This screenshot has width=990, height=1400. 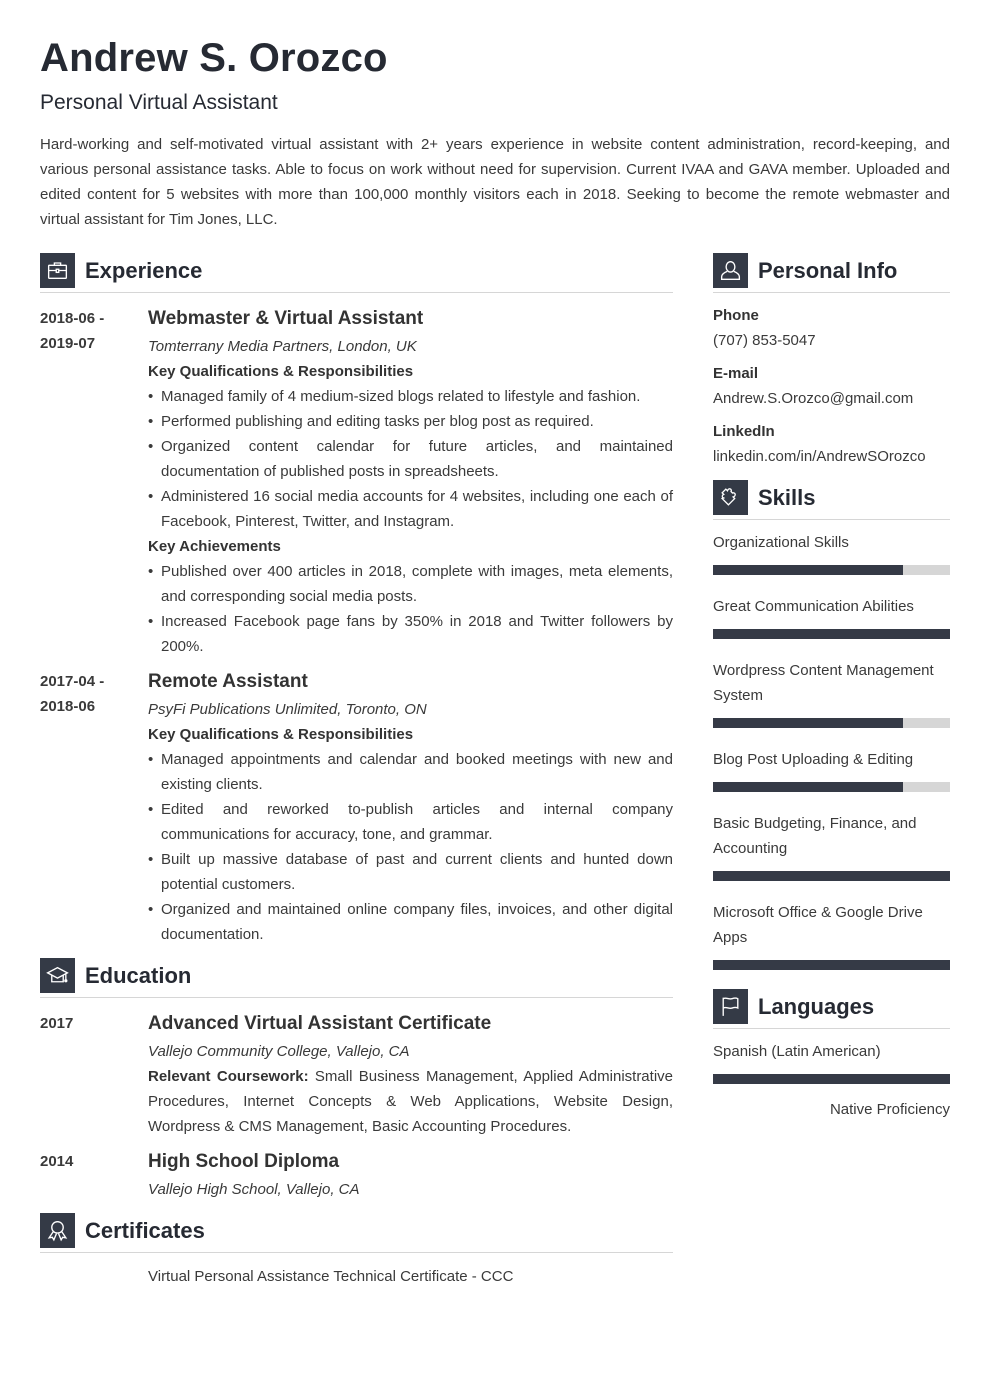 I want to click on date-end: 2019-07, so click(x=68, y=343).